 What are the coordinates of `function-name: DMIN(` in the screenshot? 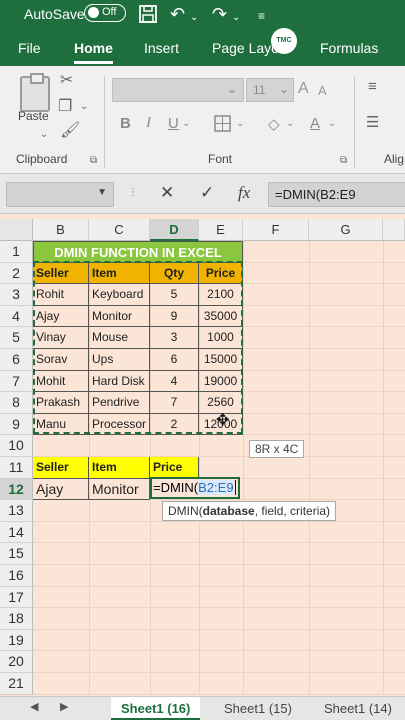 It's located at (185, 511).